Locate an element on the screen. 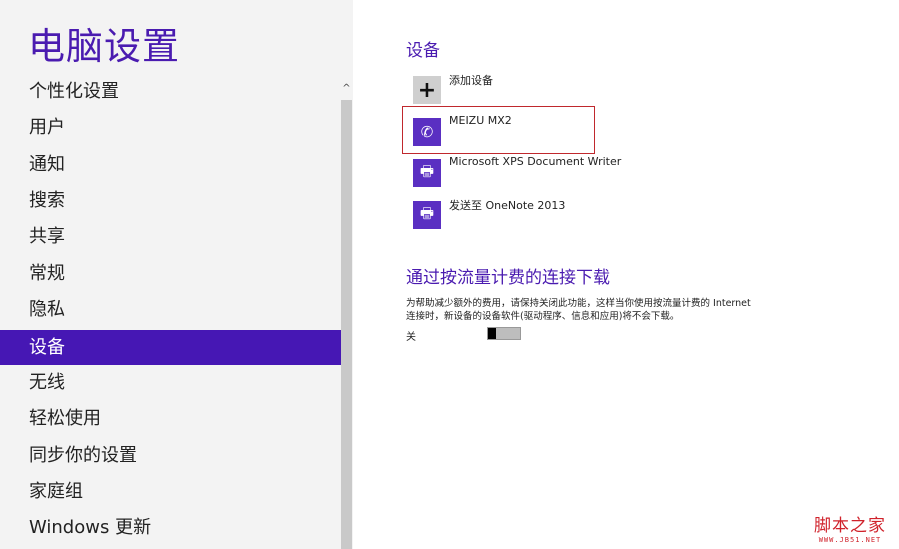 This screenshot has width=899, height=549. watermark: 脚本之家 WWW.JB51.NET is located at coordinates (850, 527).